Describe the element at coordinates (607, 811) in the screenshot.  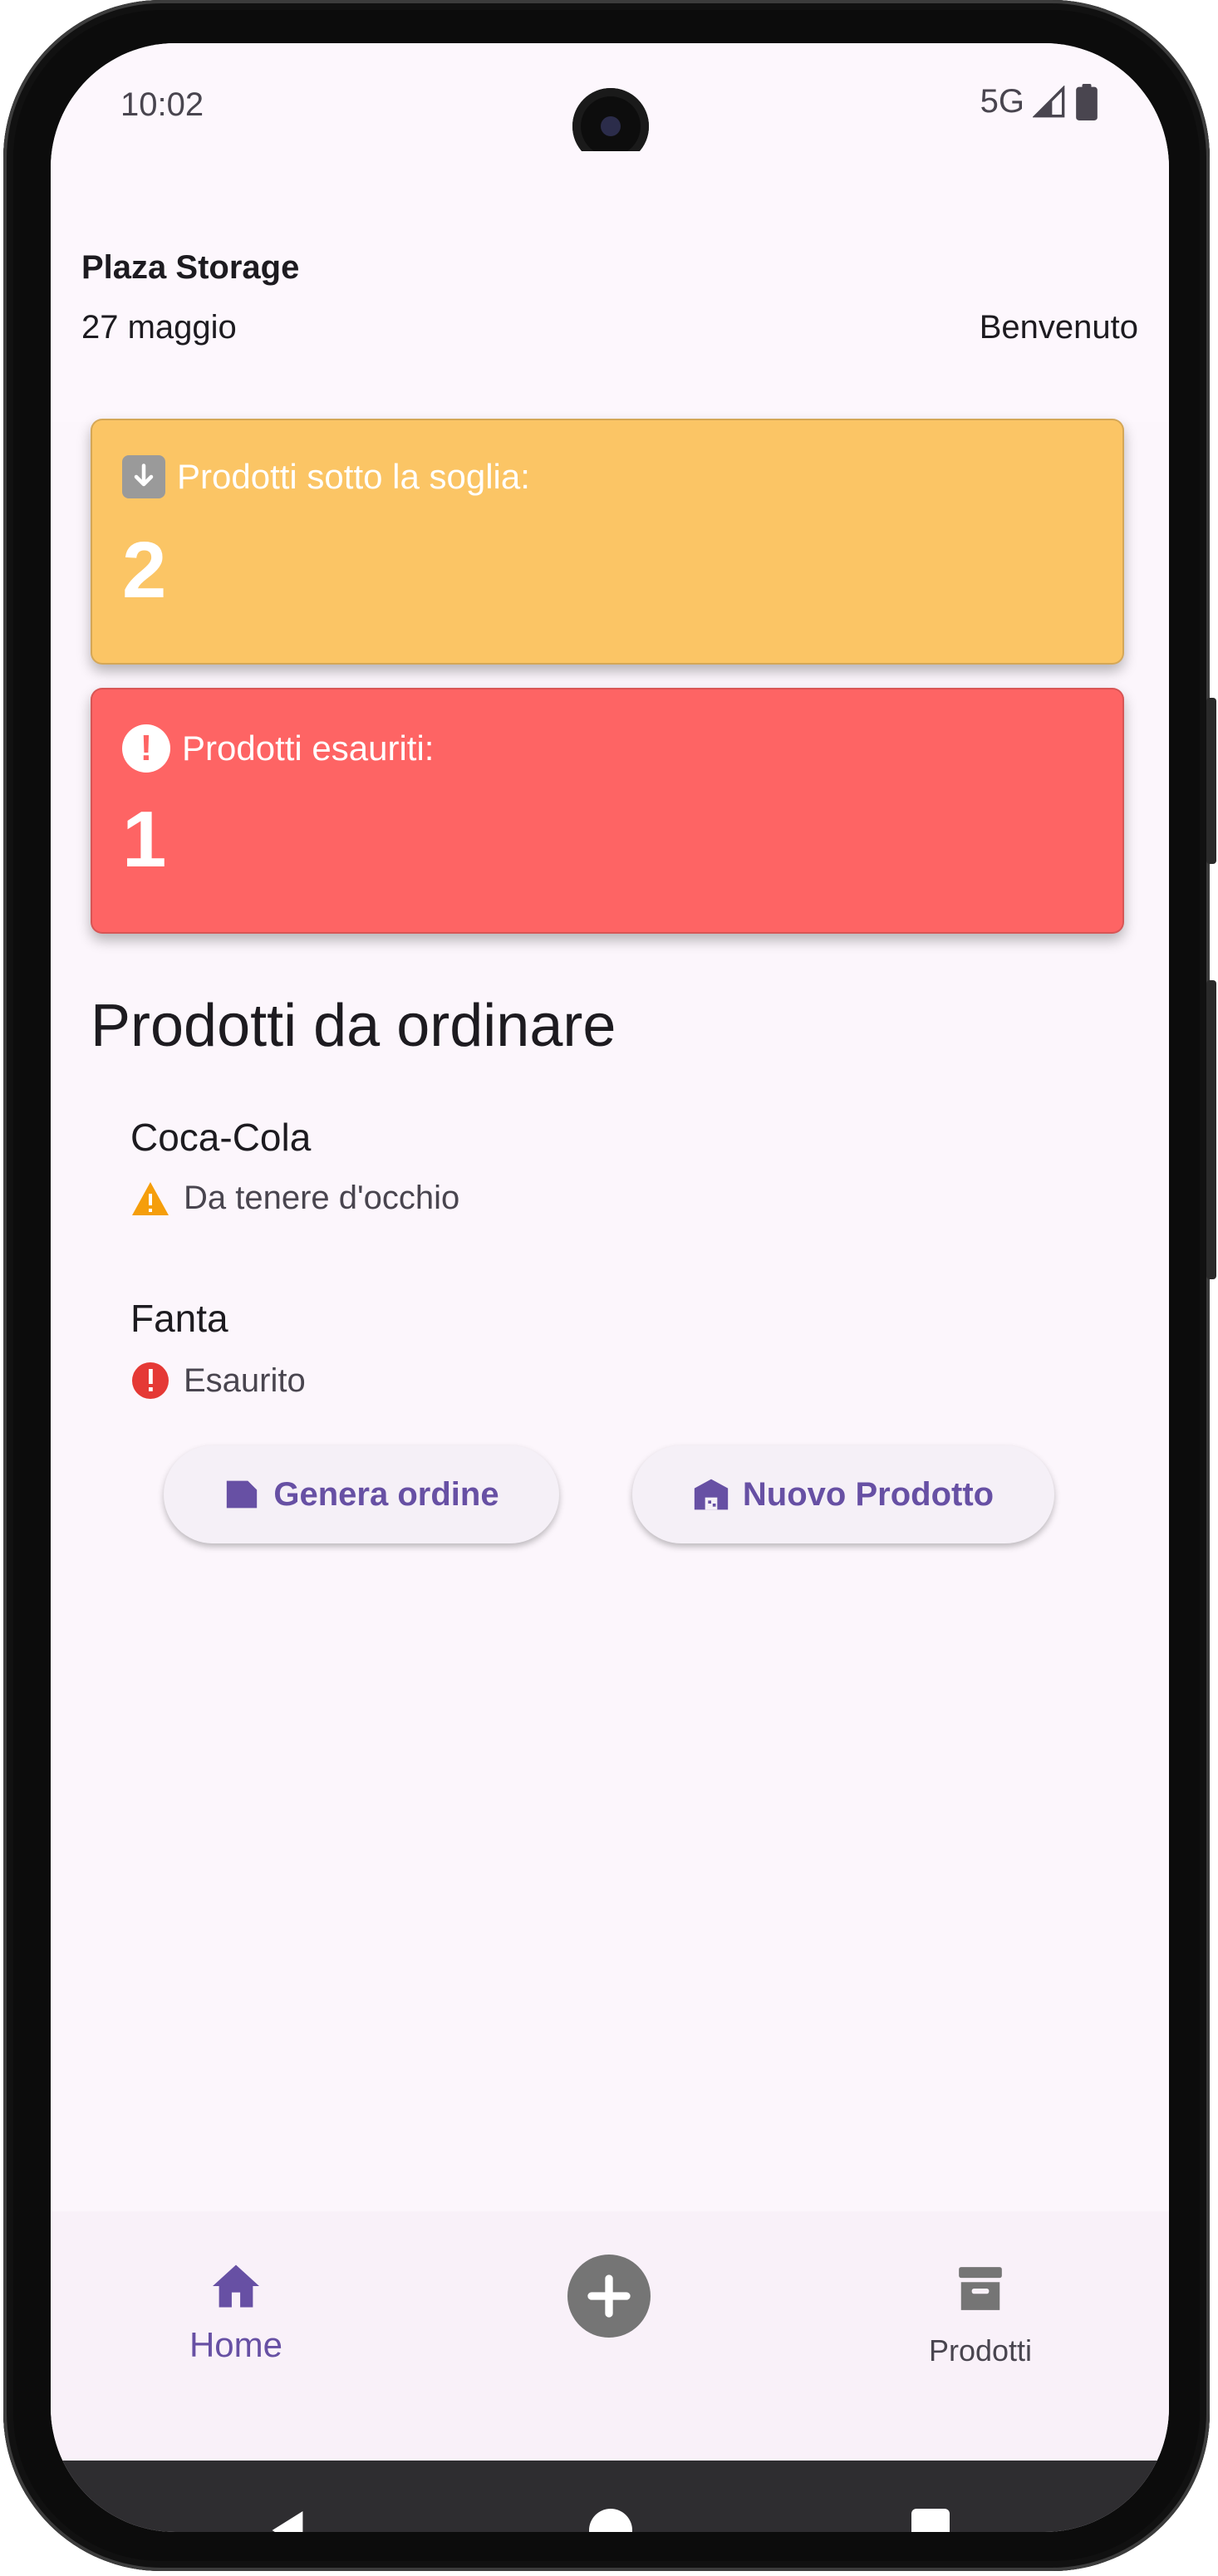
I see `out-of-stock-card: ! Prodotti esauriti: 1` at that location.